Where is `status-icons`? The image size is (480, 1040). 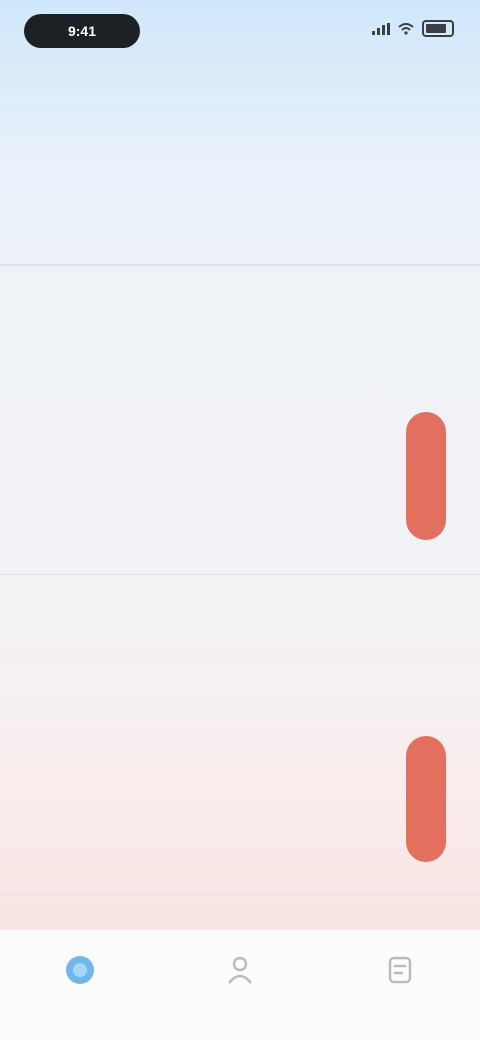
status-icons is located at coordinates (413, 28).